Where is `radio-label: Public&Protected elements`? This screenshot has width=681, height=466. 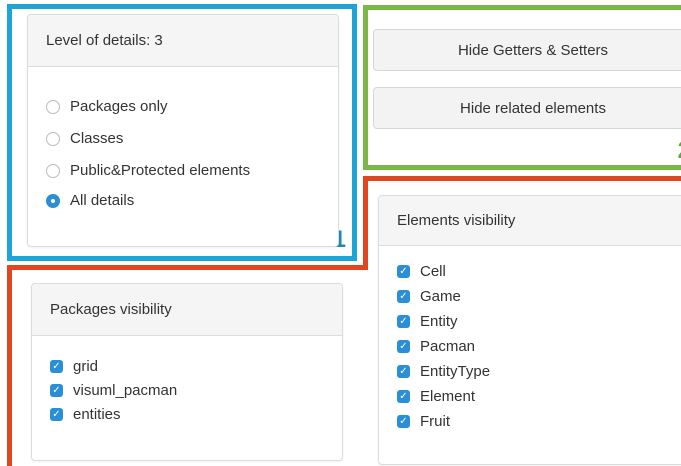 radio-label: Public&Protected elements is located at coordinates (160, 170).